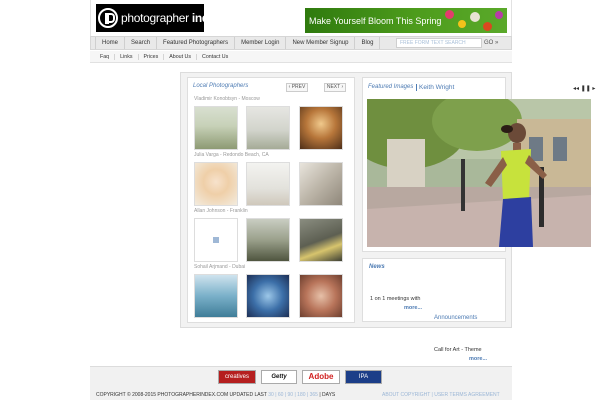  I want to click on featured-photo-image, so click(479, 173).